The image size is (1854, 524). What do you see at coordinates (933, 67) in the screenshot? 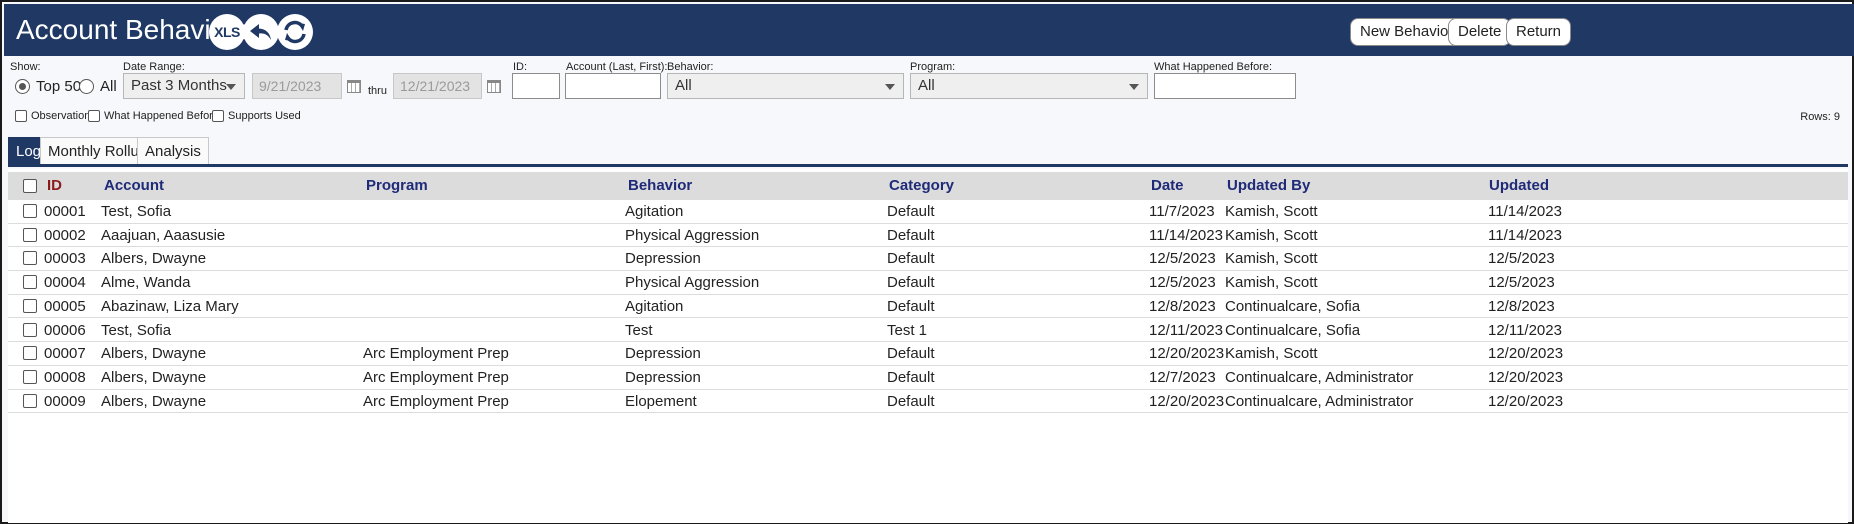
I see `program-label: Program:` at bounding box center [933, 67].